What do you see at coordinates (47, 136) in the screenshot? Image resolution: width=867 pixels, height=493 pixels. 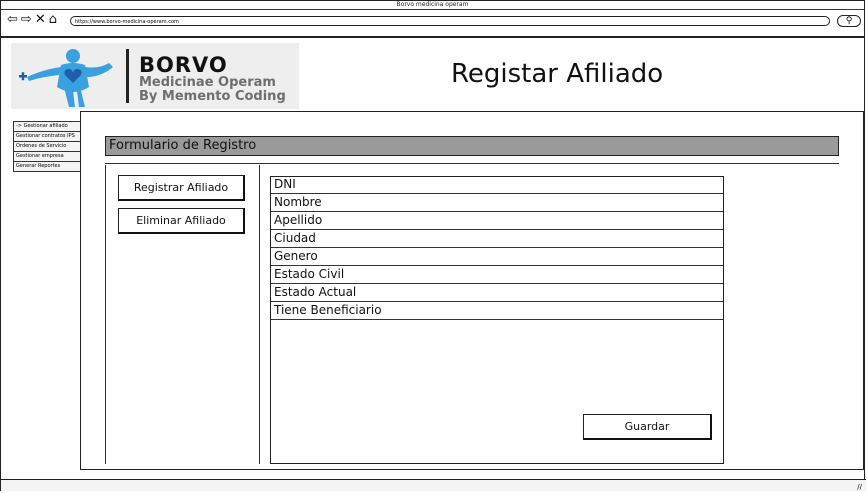 I see `sidebar-item-gestionar-contratos: Gestionar contratos IPS` at bounding box center [47, 136].